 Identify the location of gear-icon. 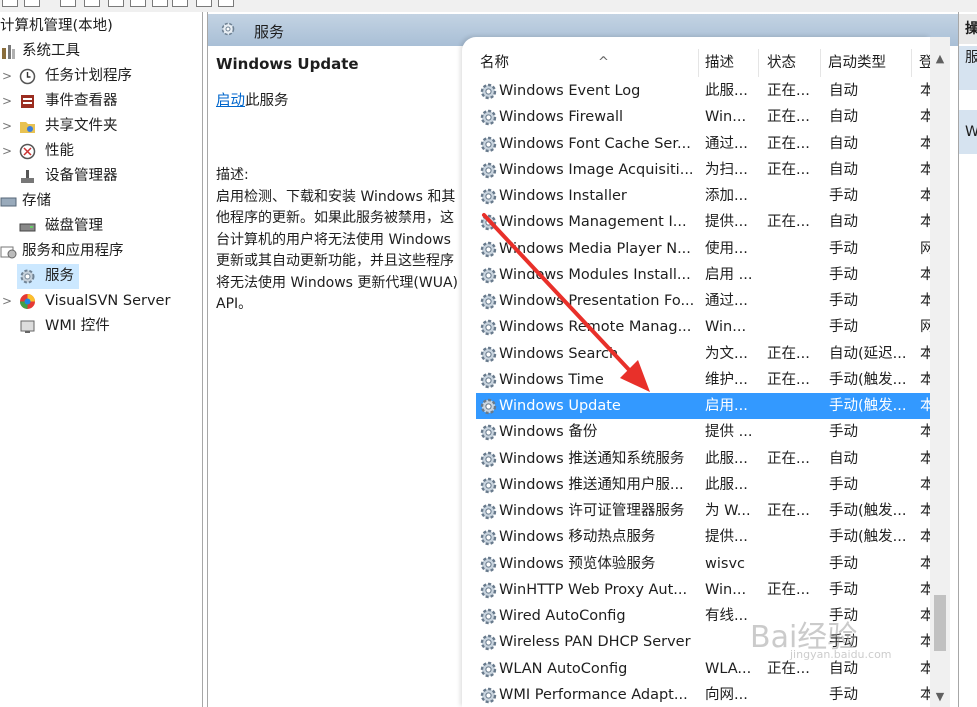
(27, 276).